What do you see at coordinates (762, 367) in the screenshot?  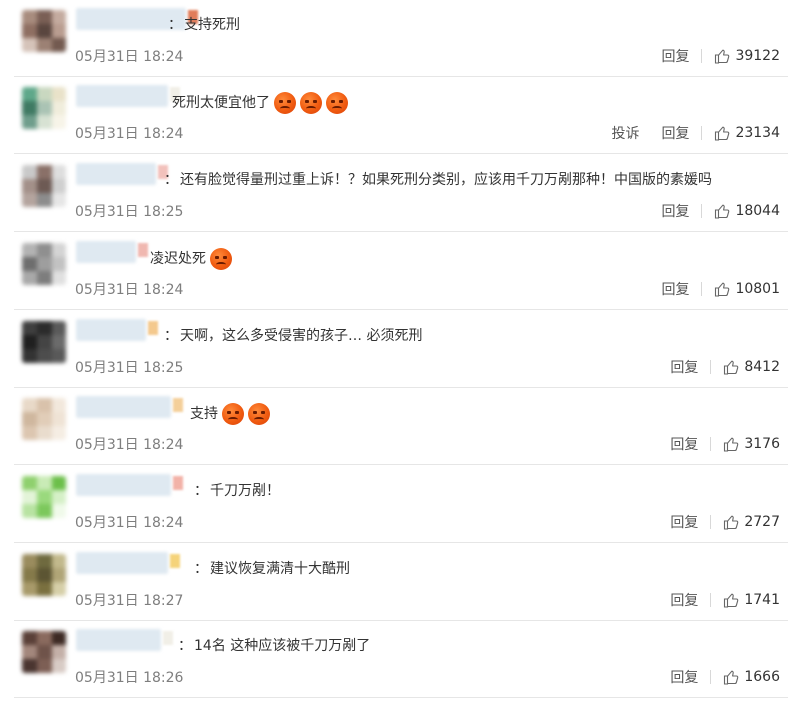 I see `like-count: 8412` at bounding box center [762, 367].